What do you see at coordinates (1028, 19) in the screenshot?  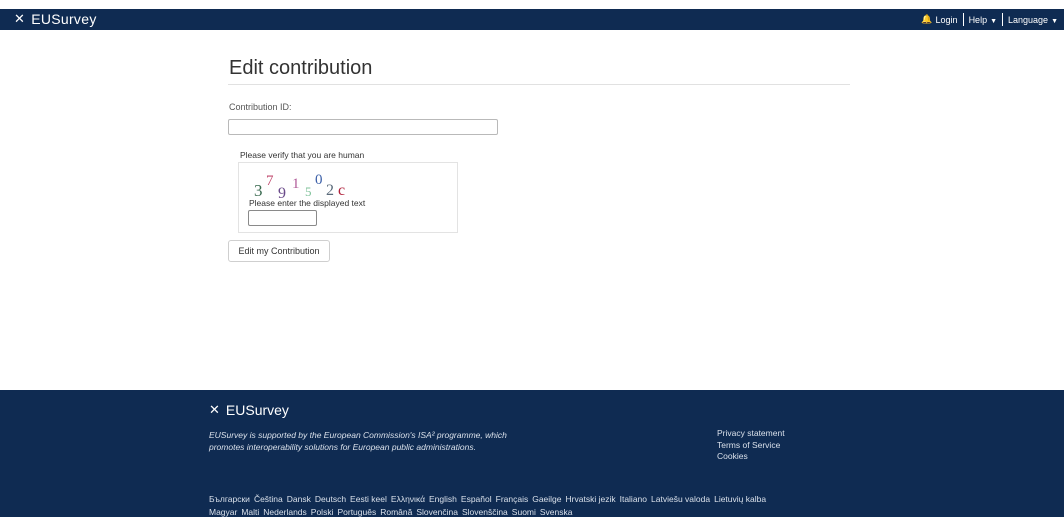 I see `language-label: Language` at bounding box center [1028, 19].